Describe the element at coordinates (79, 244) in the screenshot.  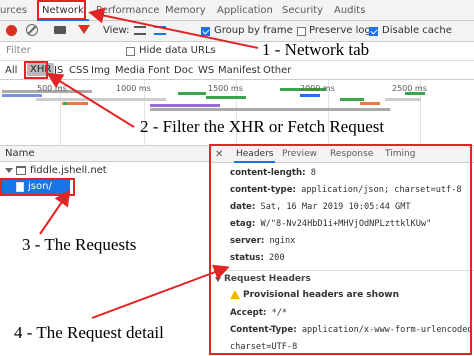
I see `annotation-3: 3 - The Requests` at that location.